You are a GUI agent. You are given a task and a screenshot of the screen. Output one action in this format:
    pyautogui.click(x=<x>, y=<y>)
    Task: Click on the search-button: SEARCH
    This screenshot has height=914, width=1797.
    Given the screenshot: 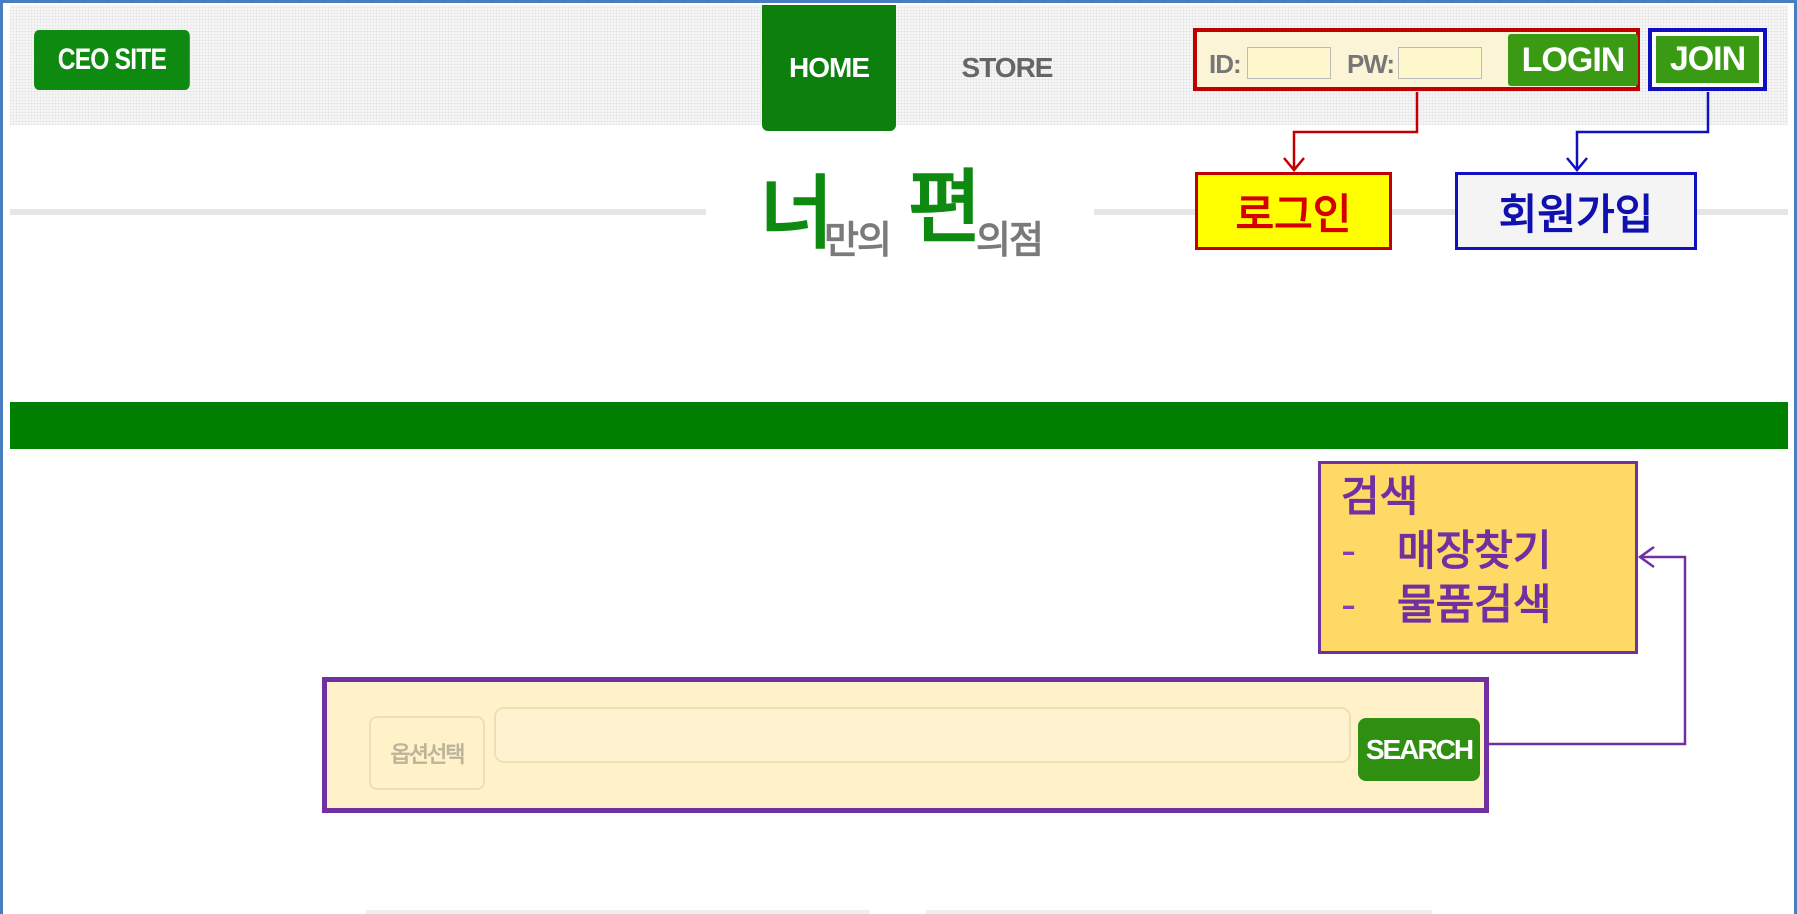 What is the action you would take?
    pyautogui.click(x=1419, y=749)
    